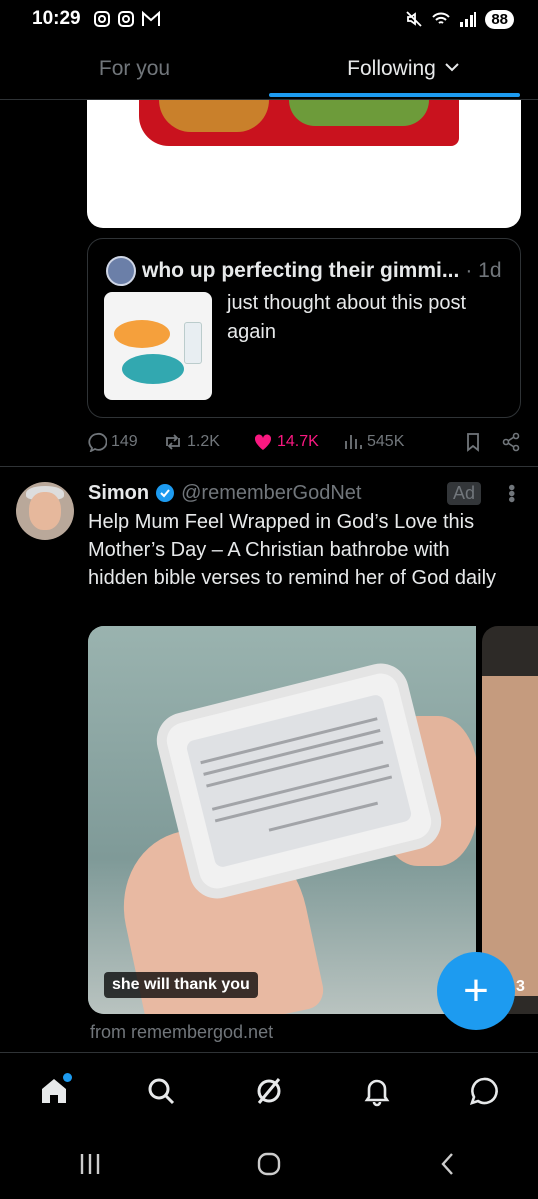 The height and width of the screenshot is (1199, 538). I want to click on timeline-tabs: For you Following, so click(269, 69).